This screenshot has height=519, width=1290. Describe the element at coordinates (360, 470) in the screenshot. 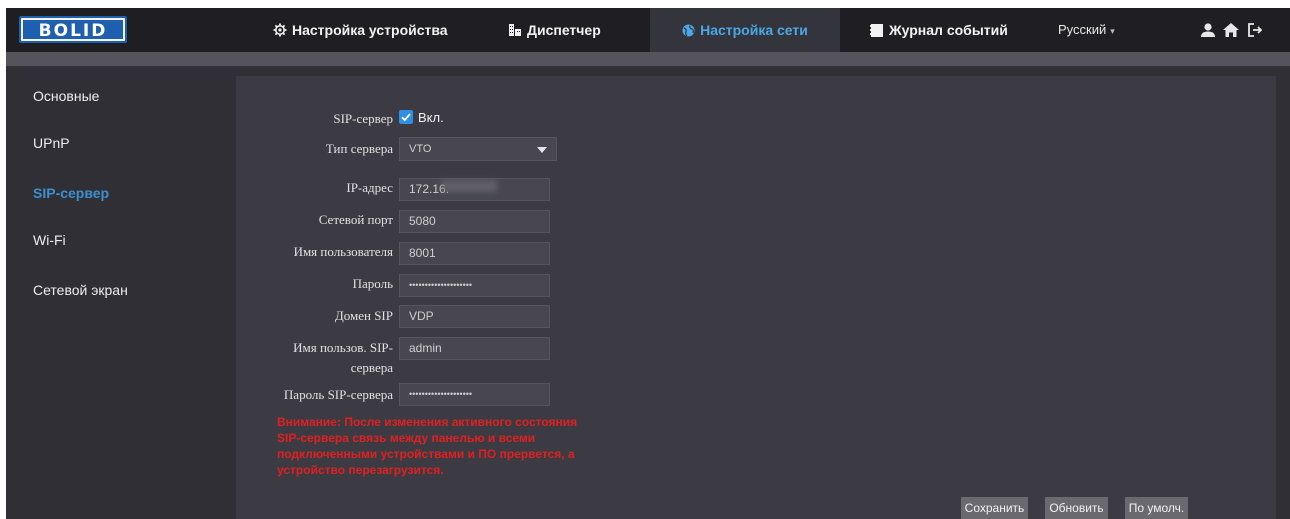

I see `warning-line-4: устройство перезагрузится.` at that location.